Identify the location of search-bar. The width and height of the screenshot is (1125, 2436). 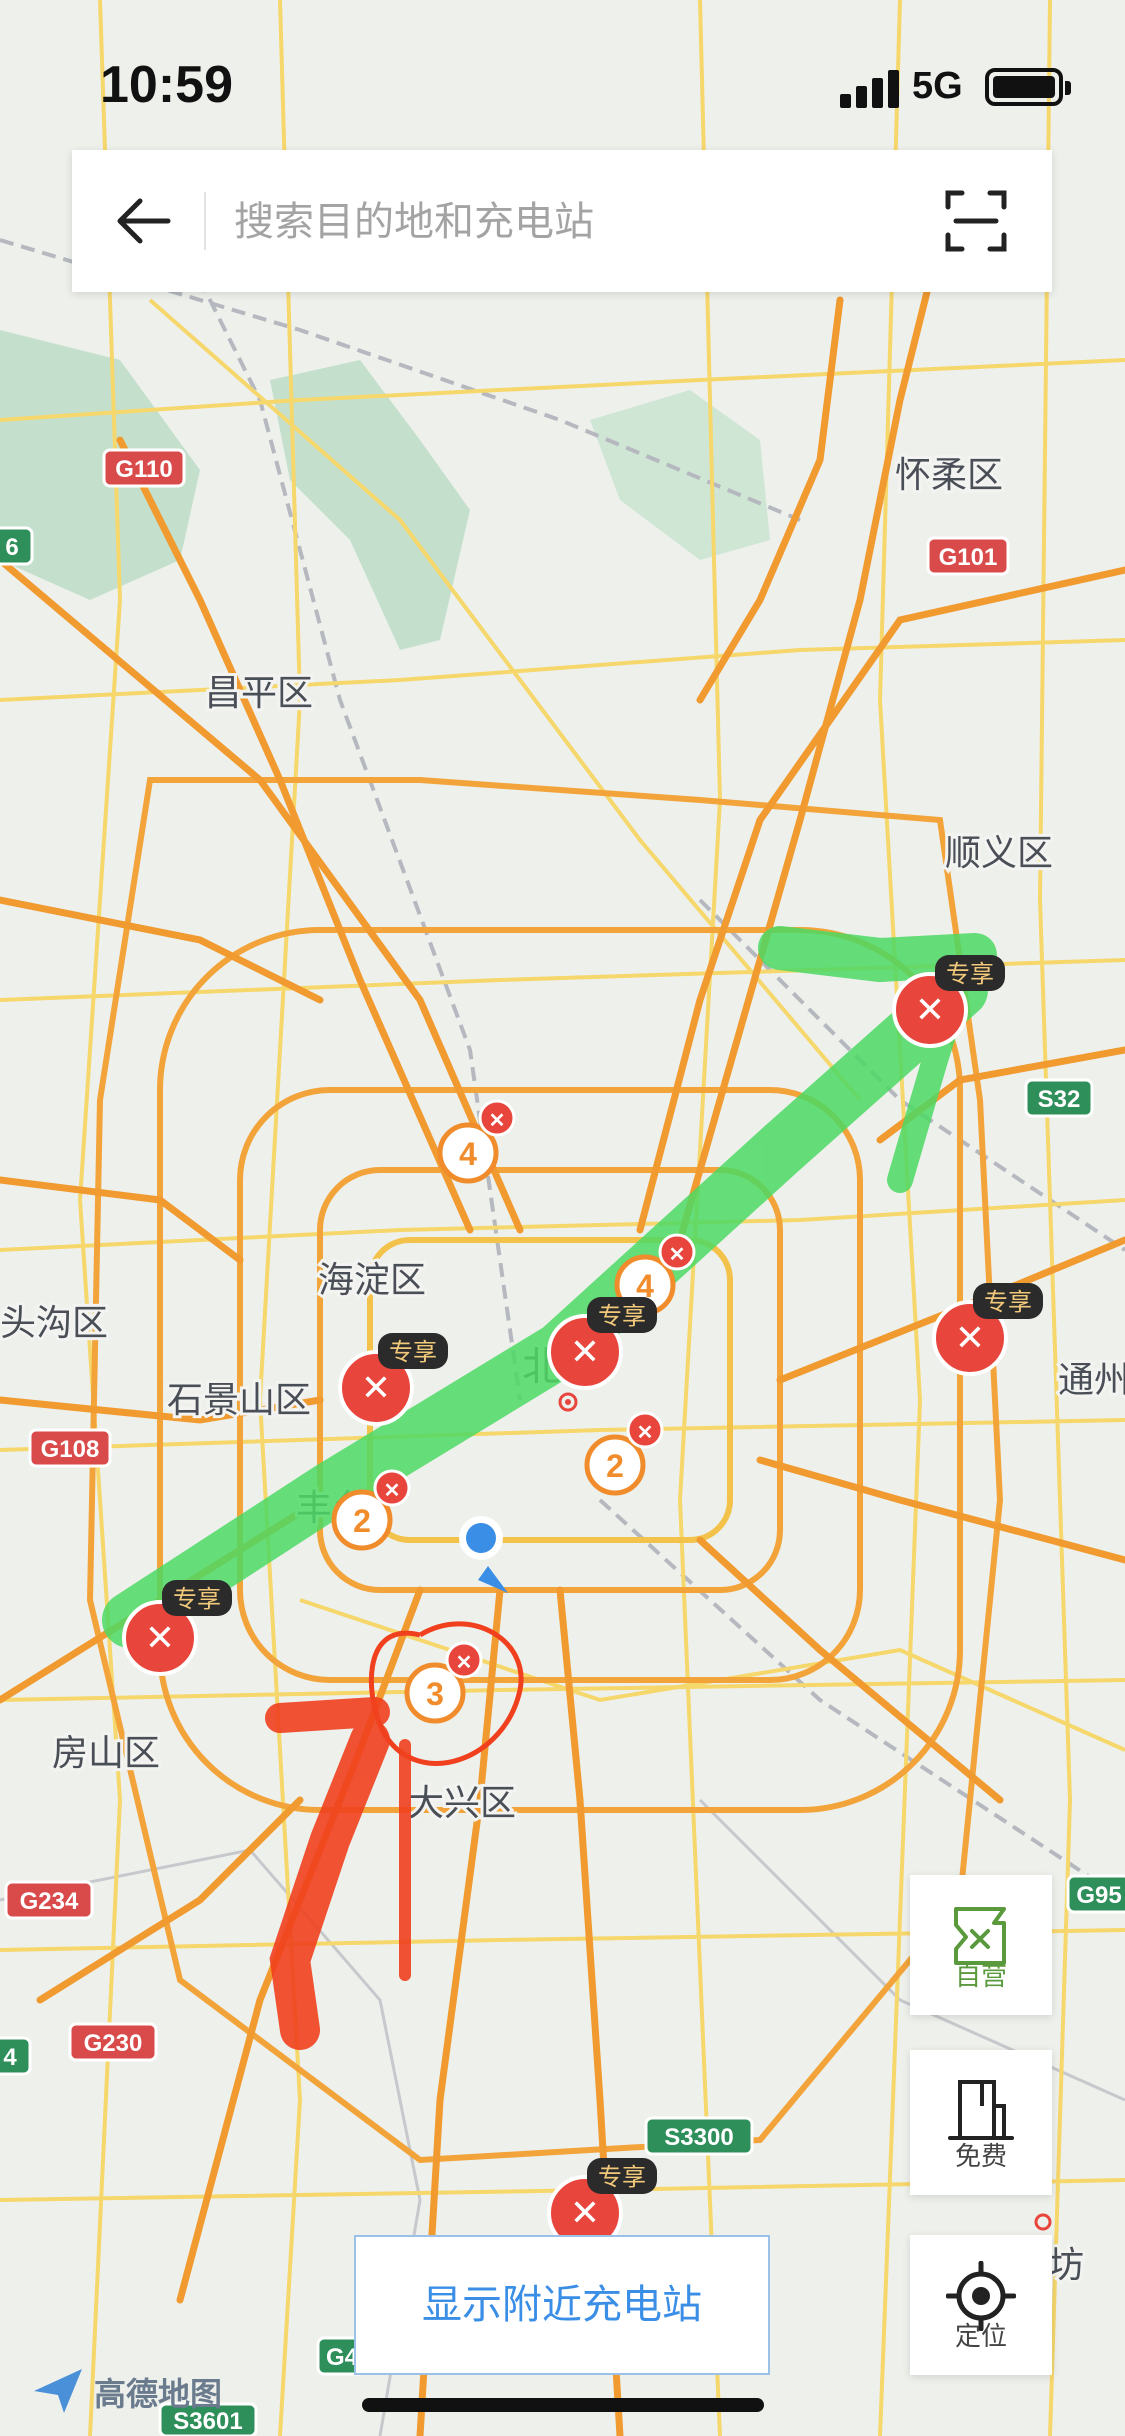
(562, 221).